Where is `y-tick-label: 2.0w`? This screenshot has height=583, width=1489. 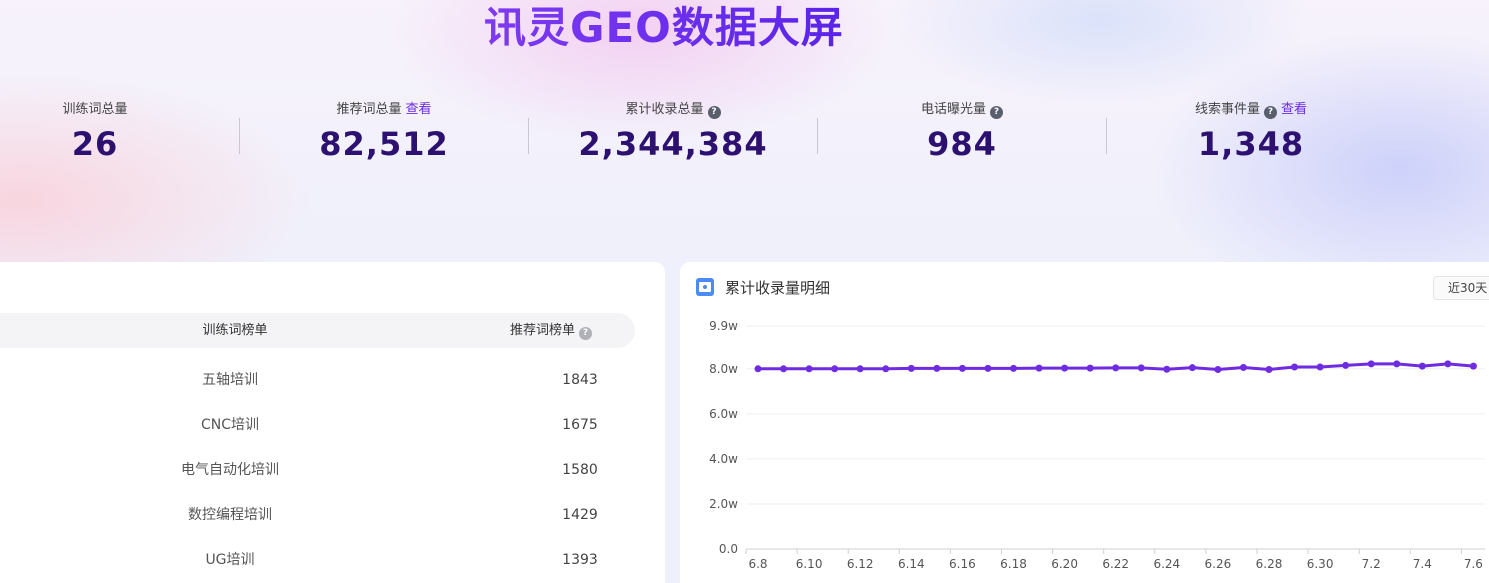
y-tick-label: 2.0w is located at coordinates (723, 504).